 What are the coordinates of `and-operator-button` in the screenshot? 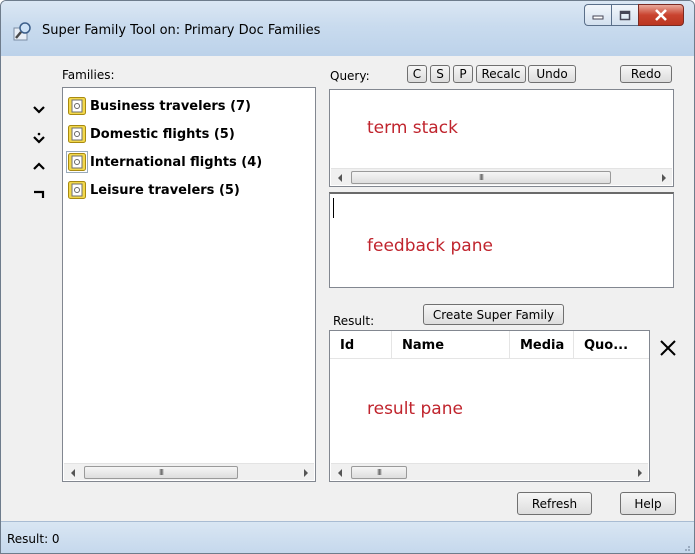 It's located at (43, 110).